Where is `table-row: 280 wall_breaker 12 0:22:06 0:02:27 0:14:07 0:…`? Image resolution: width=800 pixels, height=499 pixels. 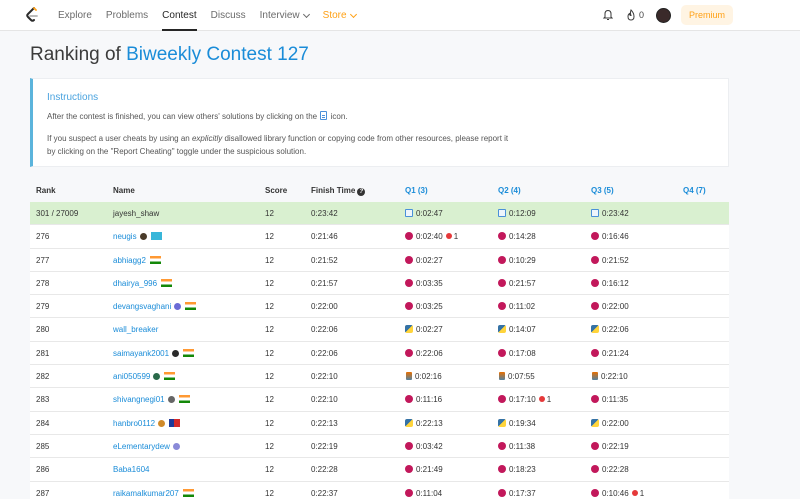
table-row: 280 wall_breaker 12 0:22:06 0:02:27 0:14:07 0:… is located at coordinates (379, 330).